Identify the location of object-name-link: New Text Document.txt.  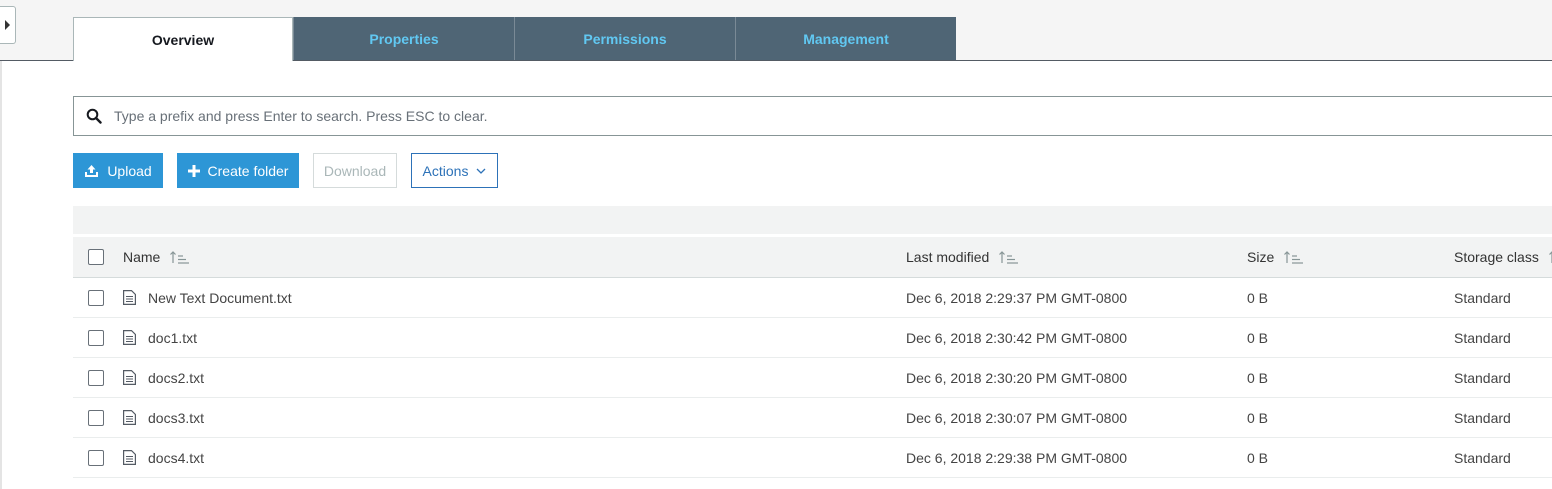
(220, 298).